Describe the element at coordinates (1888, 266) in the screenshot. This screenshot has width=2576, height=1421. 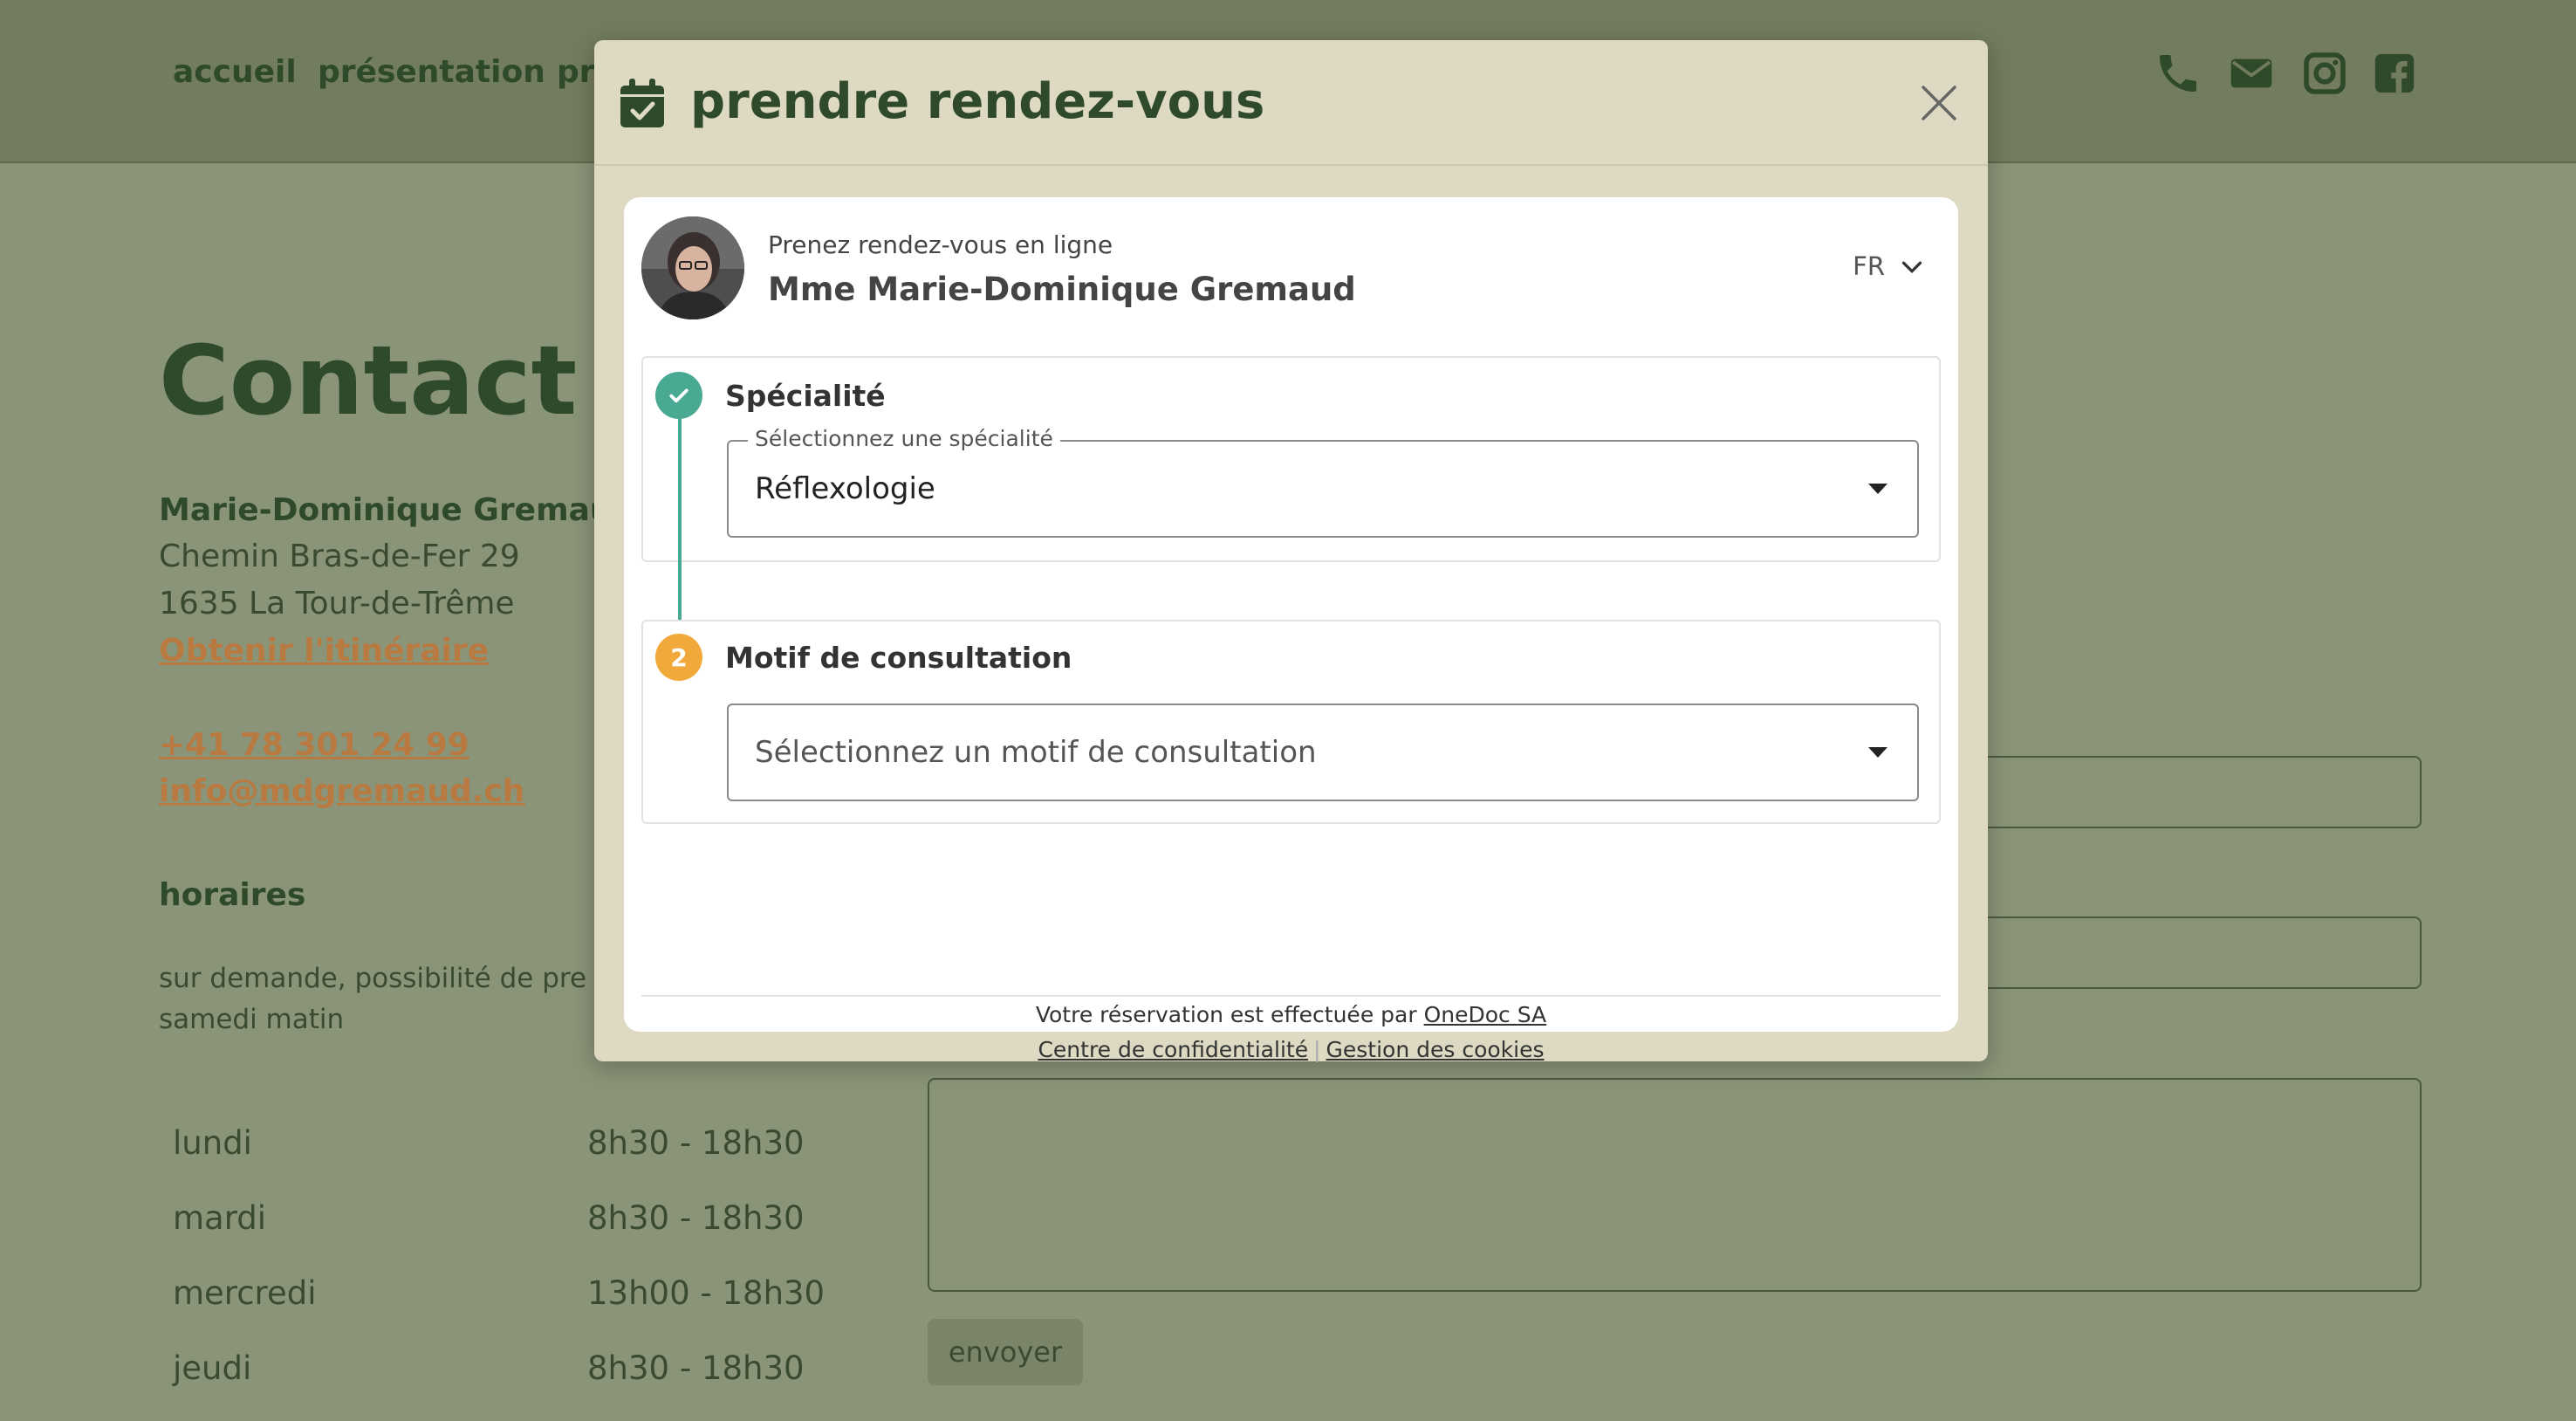
I see `language-selector: FR` at that location.